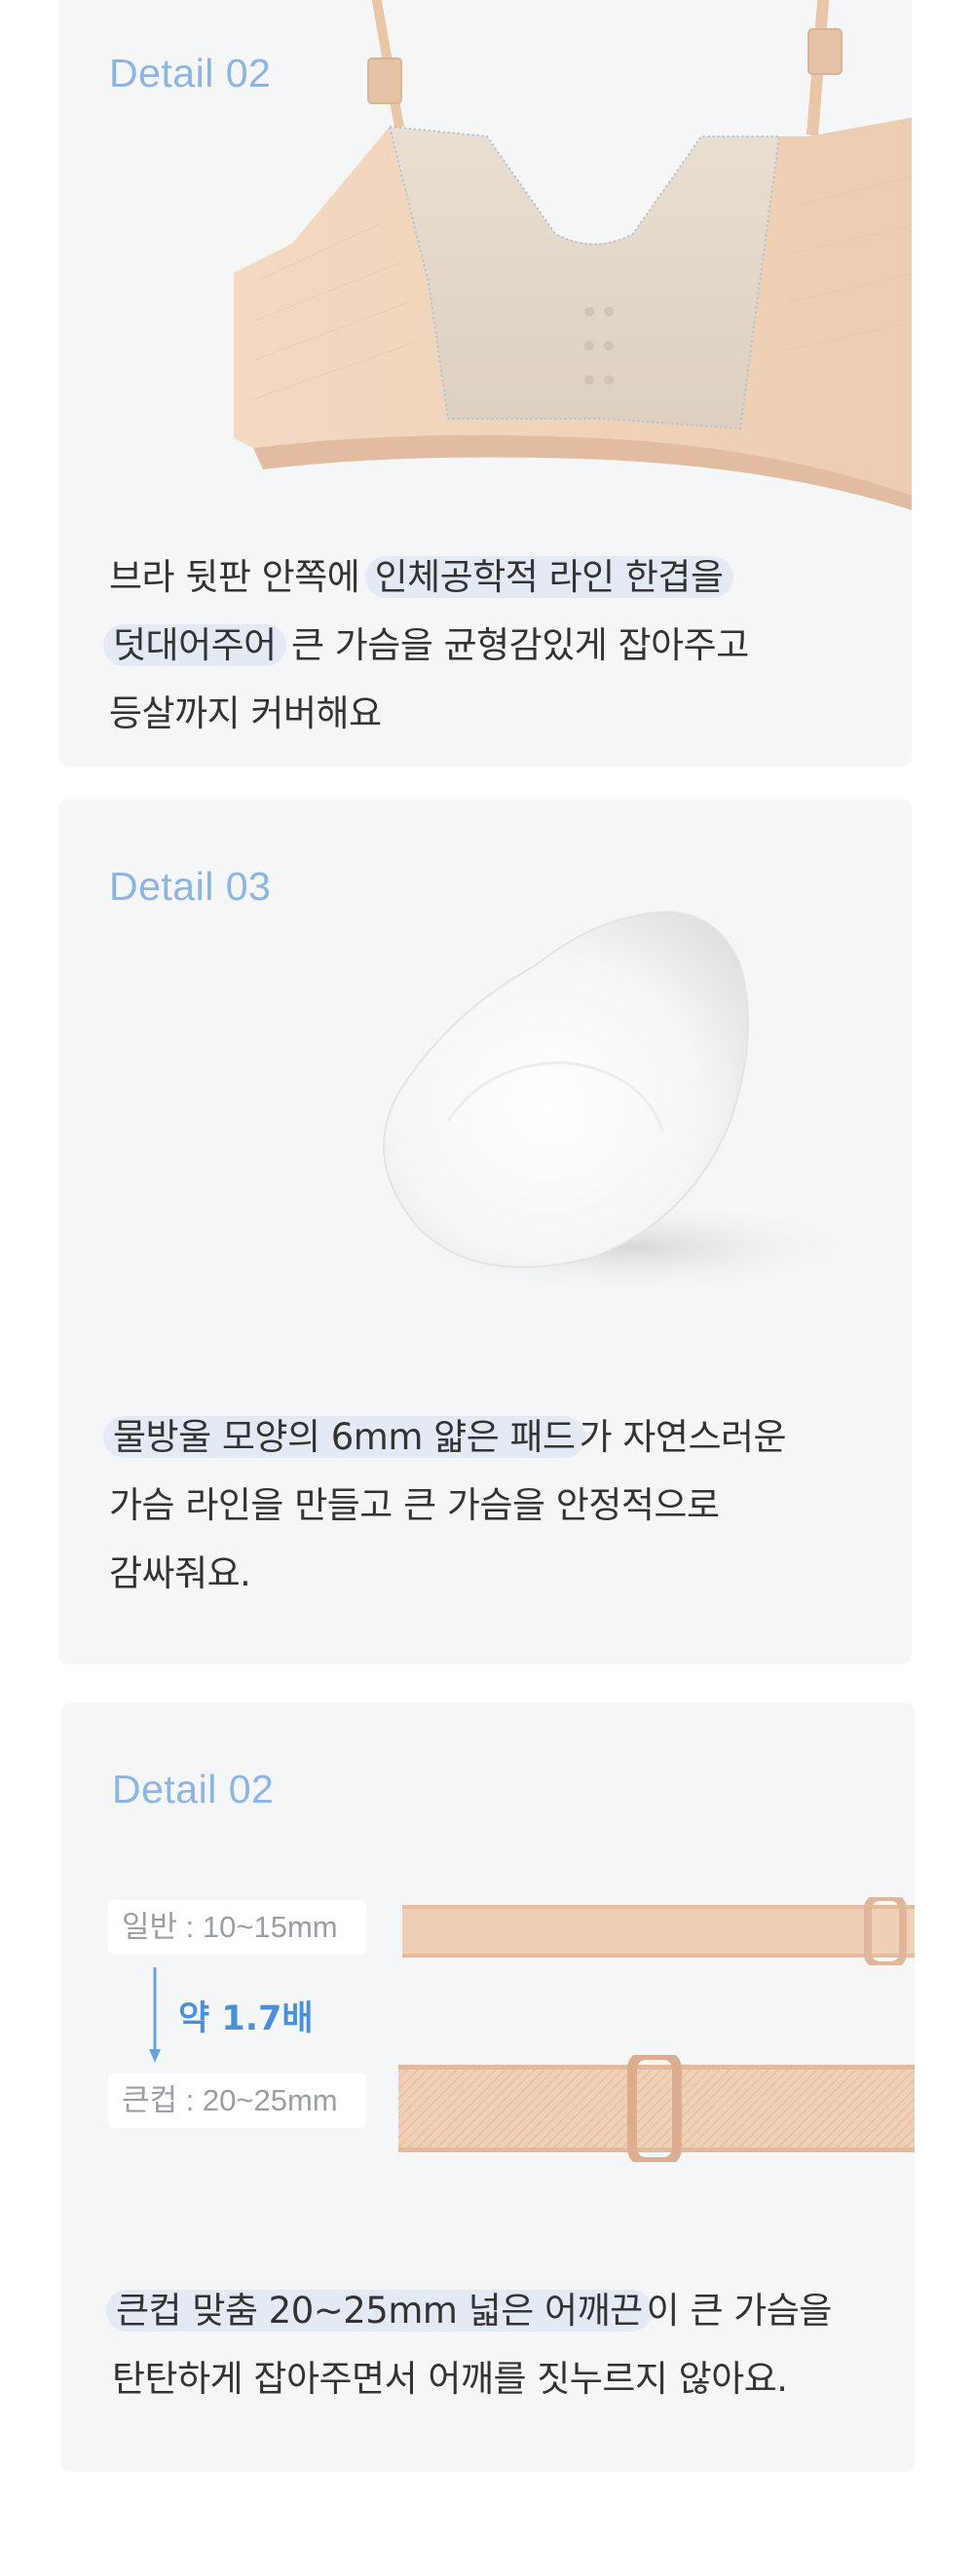 The width and height of the screenshot is (974, 2576). What do you see at coordinates (414, 1505) in the screenshot?
I see `desc-text: 가슴 라인을 만들고 큰 가슴을 안정적으로` at bounding box center [414, 1505].